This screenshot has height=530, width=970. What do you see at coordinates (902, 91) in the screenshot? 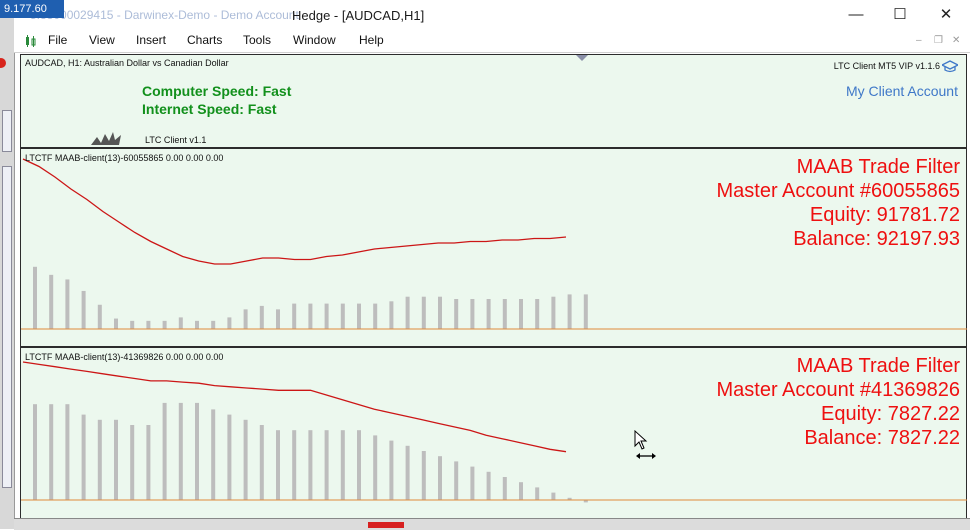
I see `my-client-account-link: My Client Account` at bounding box center [902, 91].